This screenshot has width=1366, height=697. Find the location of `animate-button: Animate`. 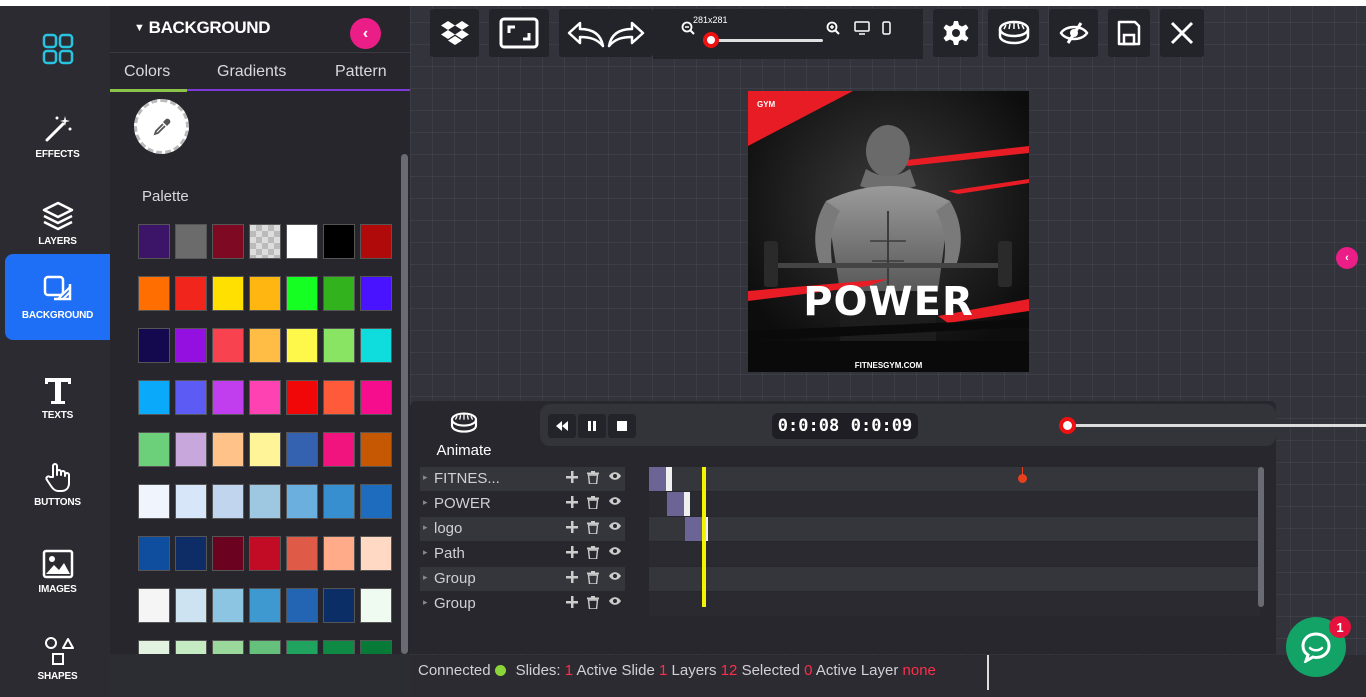

animate-button: Animate is located at coordinates (464, 435).